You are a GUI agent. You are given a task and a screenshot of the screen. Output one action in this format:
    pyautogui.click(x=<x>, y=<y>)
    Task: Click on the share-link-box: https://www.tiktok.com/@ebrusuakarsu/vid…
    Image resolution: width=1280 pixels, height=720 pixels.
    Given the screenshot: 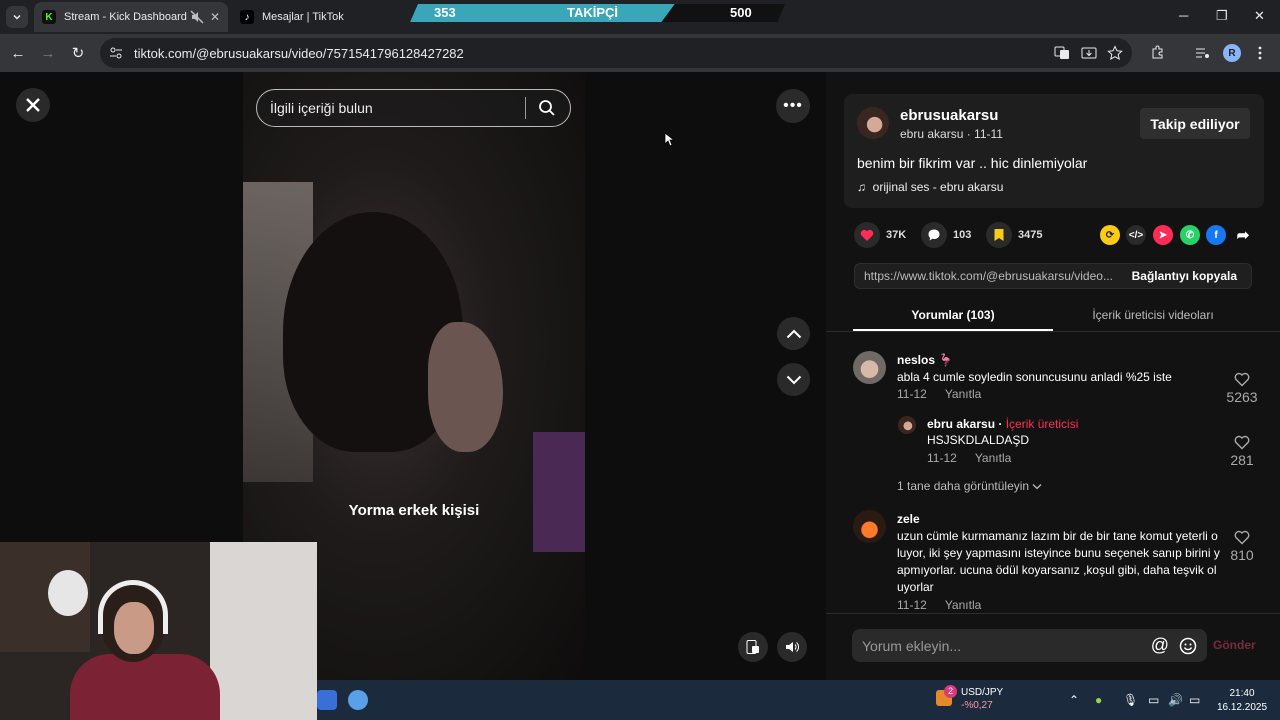 What is the action you would take?
    pyautogui.click(x=1053, y=276)
    